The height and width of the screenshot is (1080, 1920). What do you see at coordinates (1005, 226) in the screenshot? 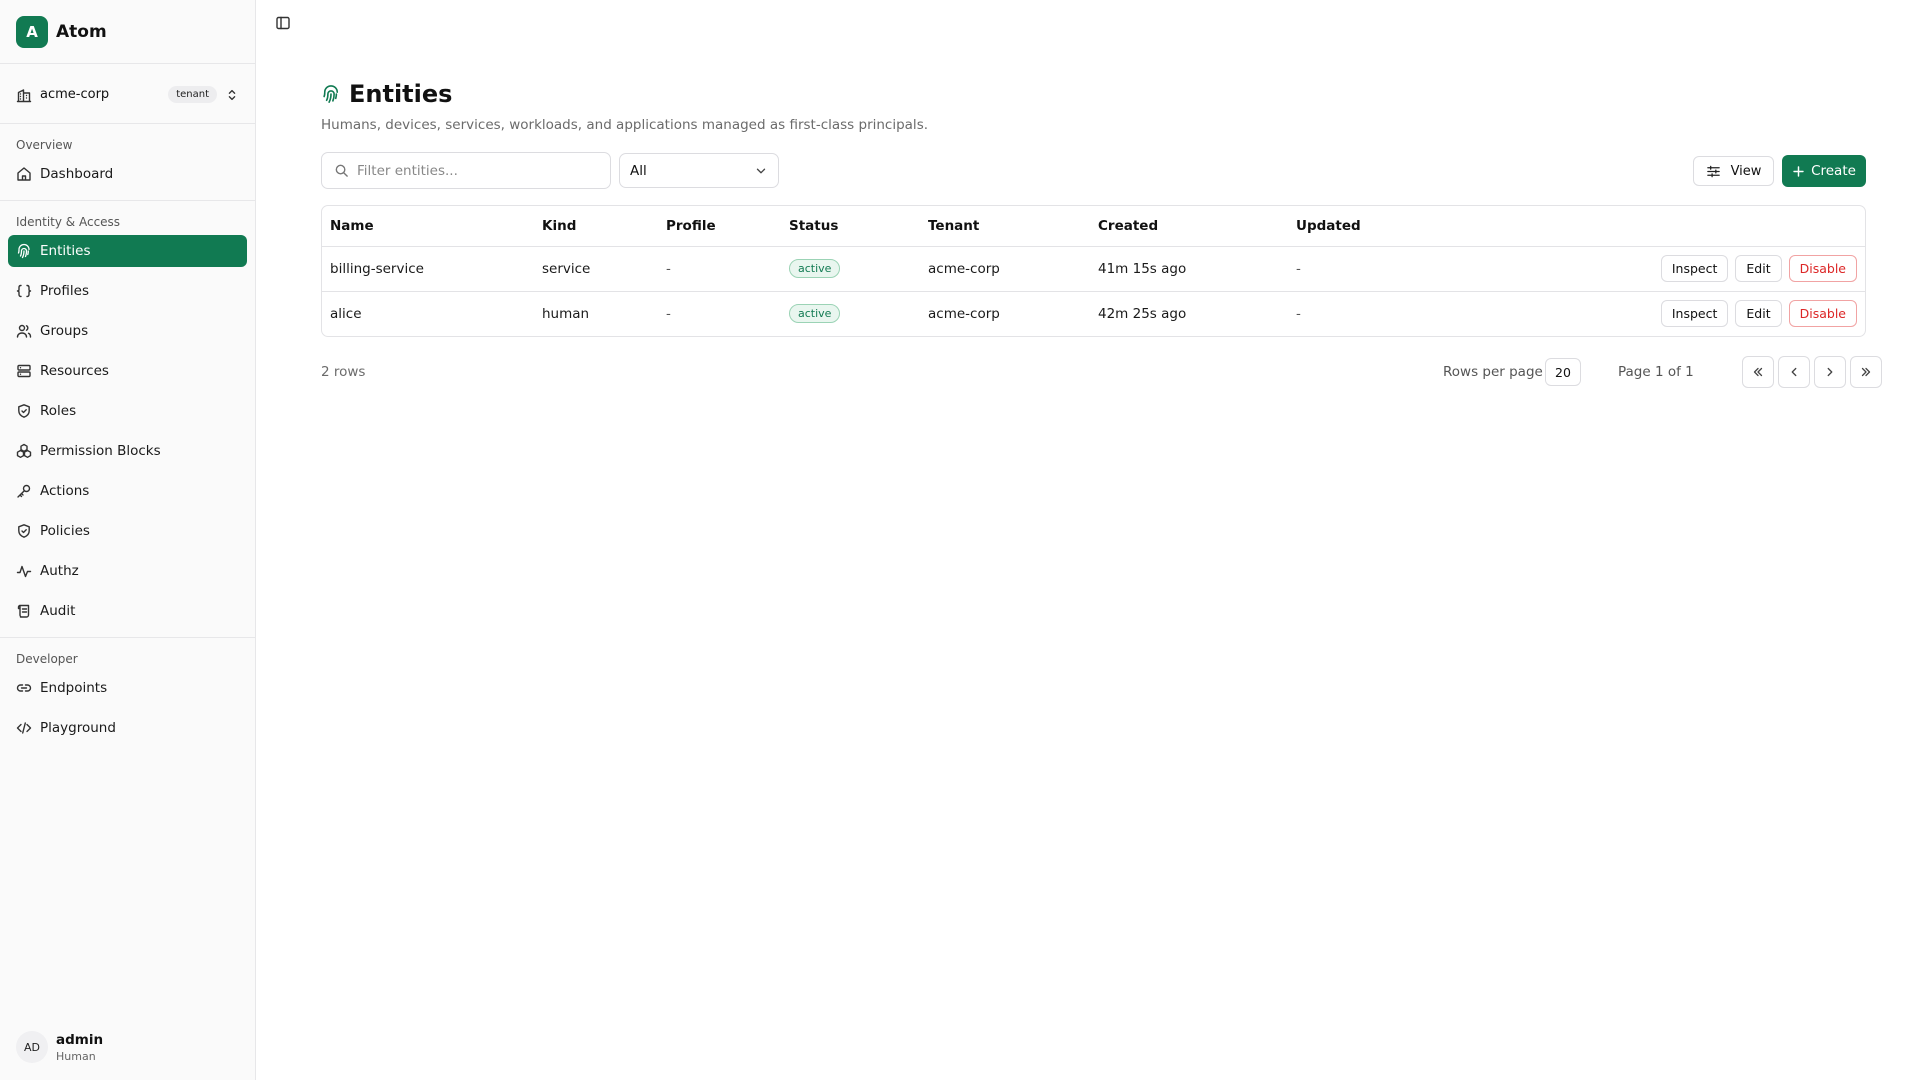
I see `column-header-tenant: Tenant` at bounding box center [1005, 226].